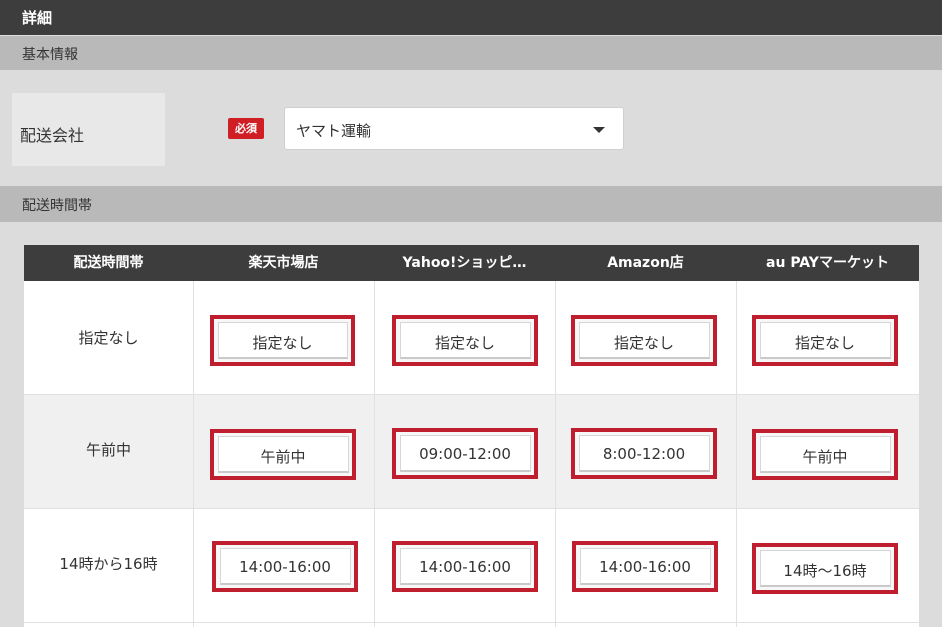  What do you see at coordinates (88, 129) in the screenshot?
I see `carrier-label-box: 配送会社` at bounding box center [88, 129].